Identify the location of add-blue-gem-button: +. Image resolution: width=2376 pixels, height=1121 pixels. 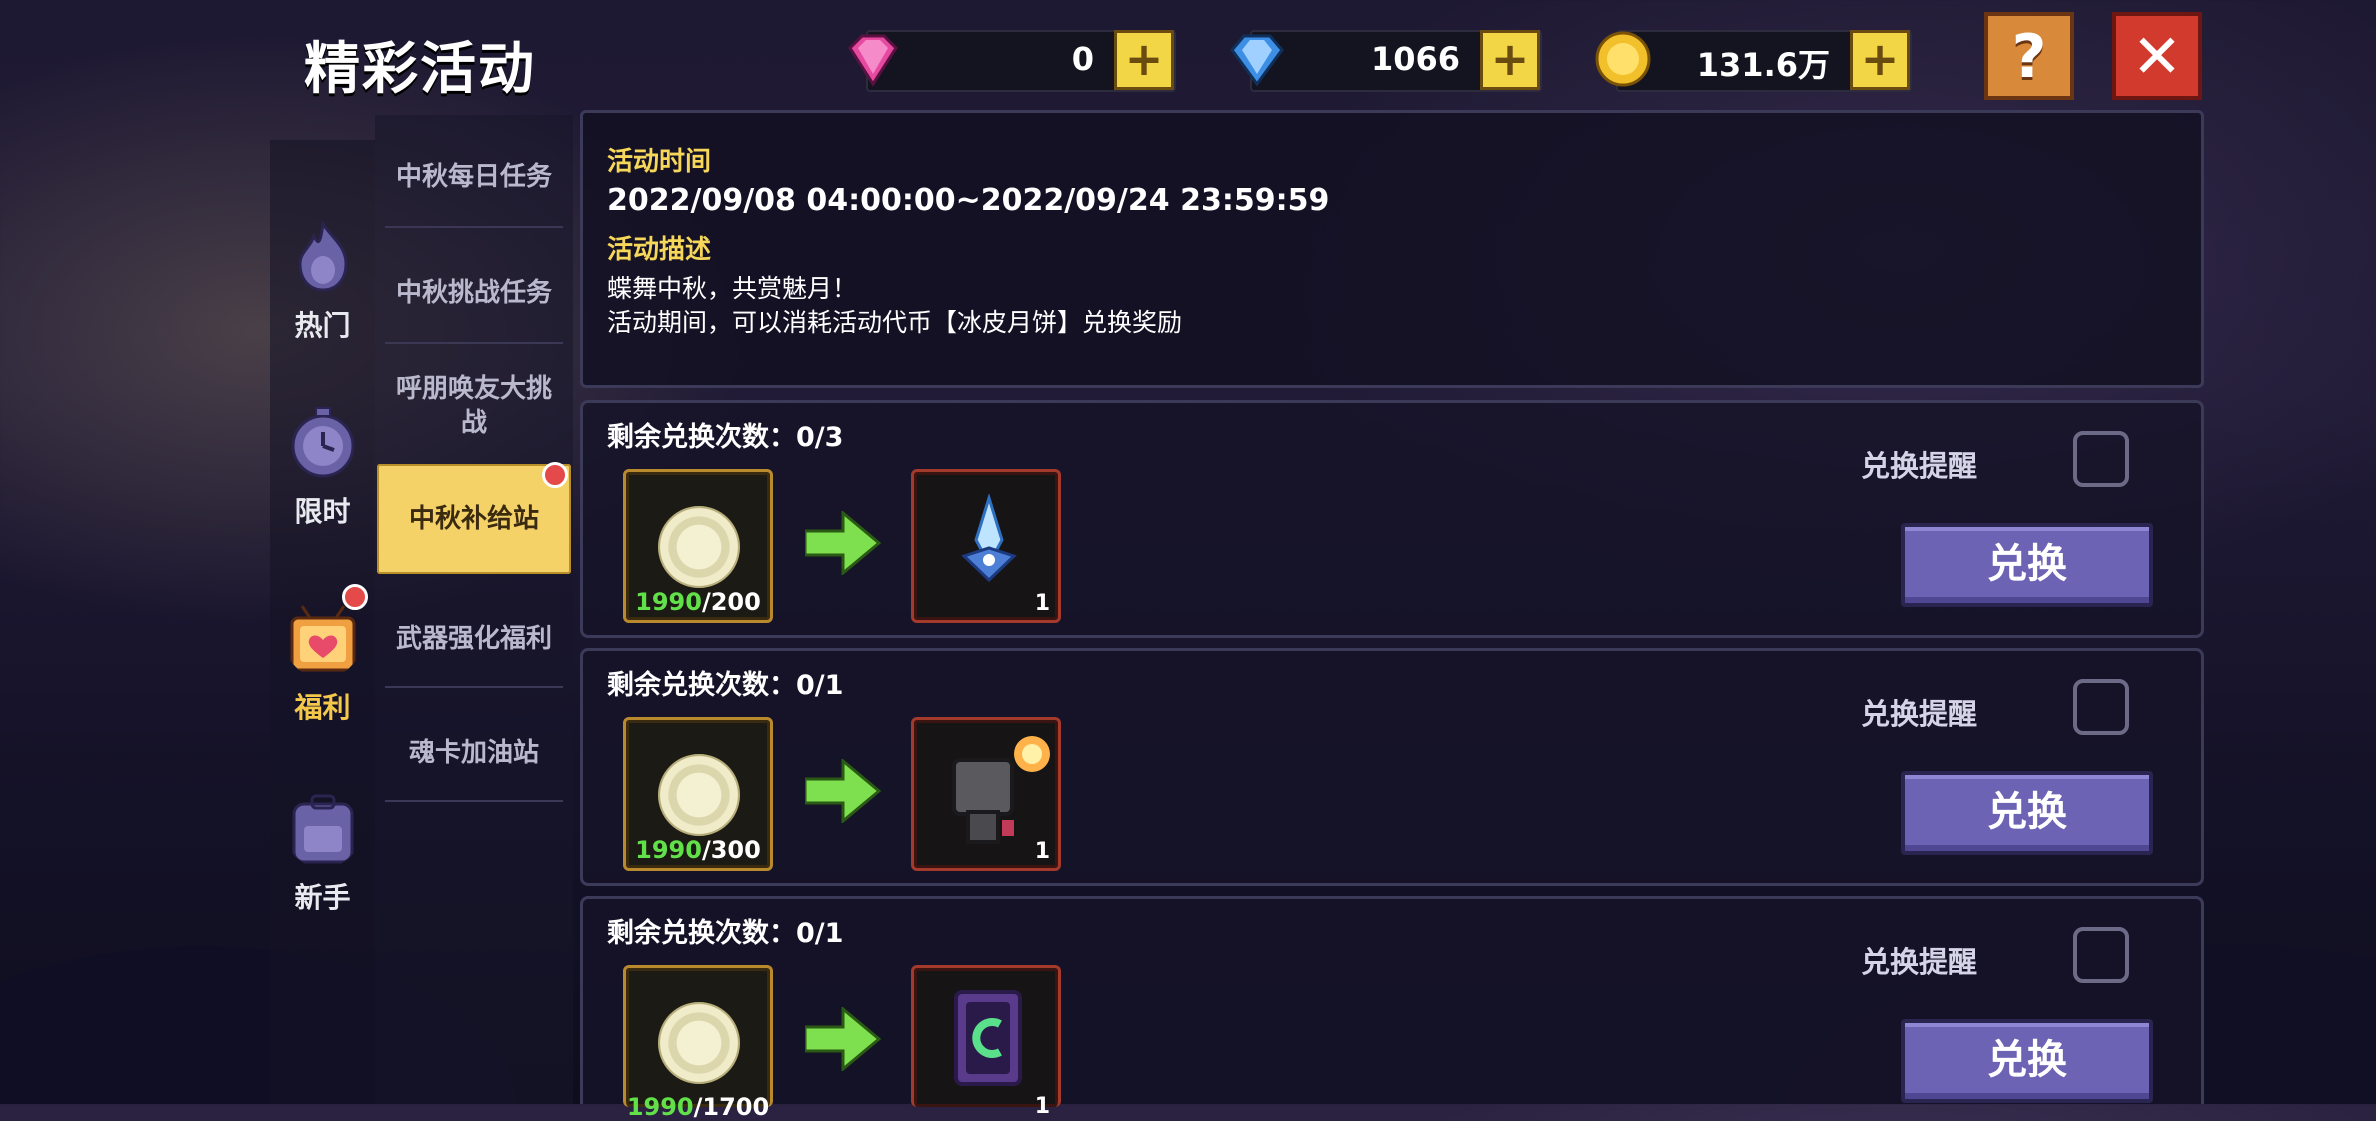
(1510, 60).